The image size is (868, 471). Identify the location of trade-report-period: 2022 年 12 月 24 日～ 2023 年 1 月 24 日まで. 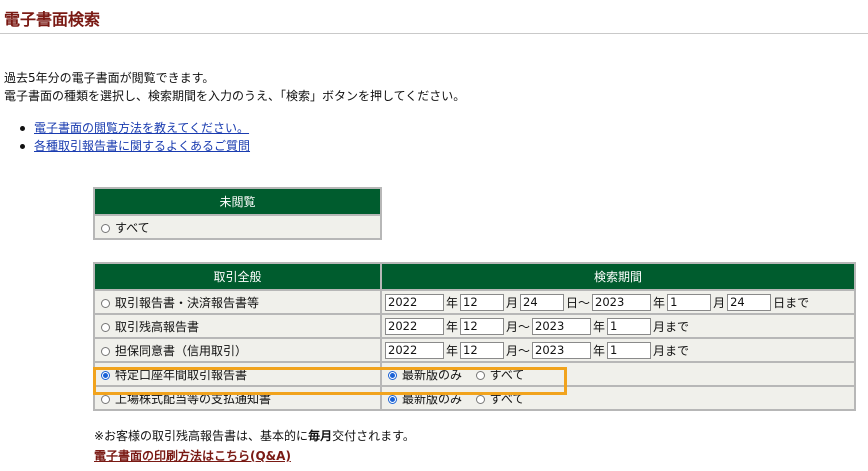
(618, 302).